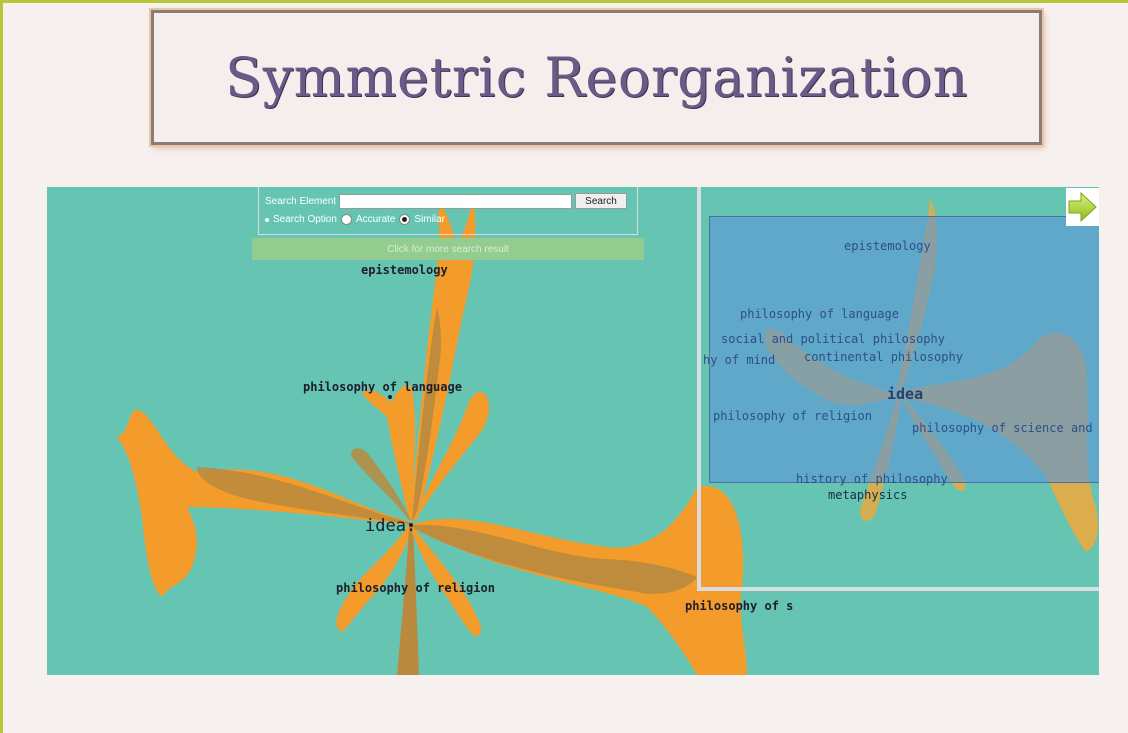  Describe the element at coordinates (415, 588) in the screenshot. I see `node-philosophy-of-religion: philosophy of religion` at that location.